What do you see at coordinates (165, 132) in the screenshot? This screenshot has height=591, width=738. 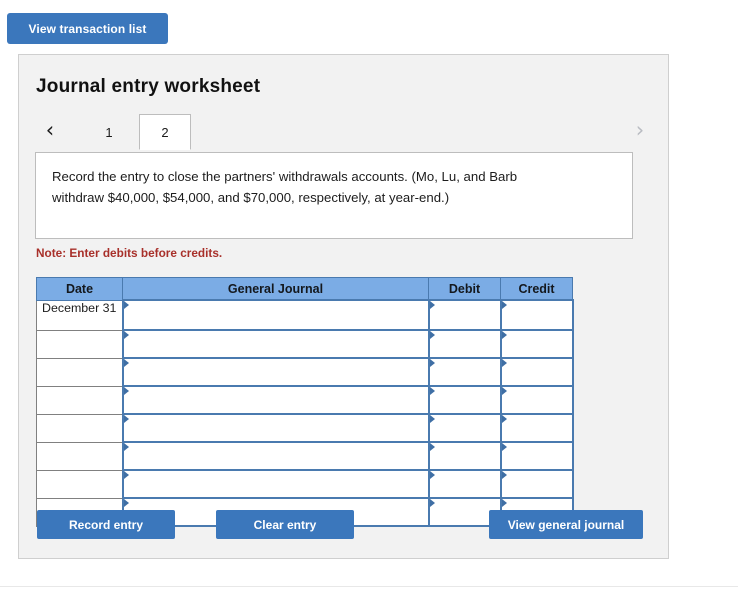 I see `worksheet-tab-2: 2` at bounding box center [165, 132].